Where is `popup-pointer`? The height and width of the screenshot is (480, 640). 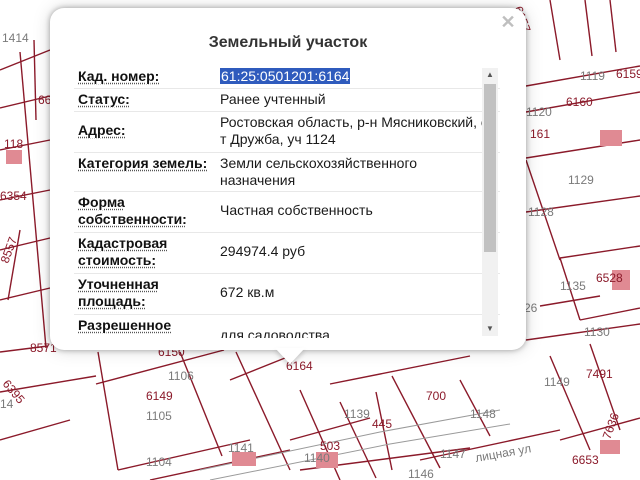
popup-pointer is located at coordinates (290, 356).